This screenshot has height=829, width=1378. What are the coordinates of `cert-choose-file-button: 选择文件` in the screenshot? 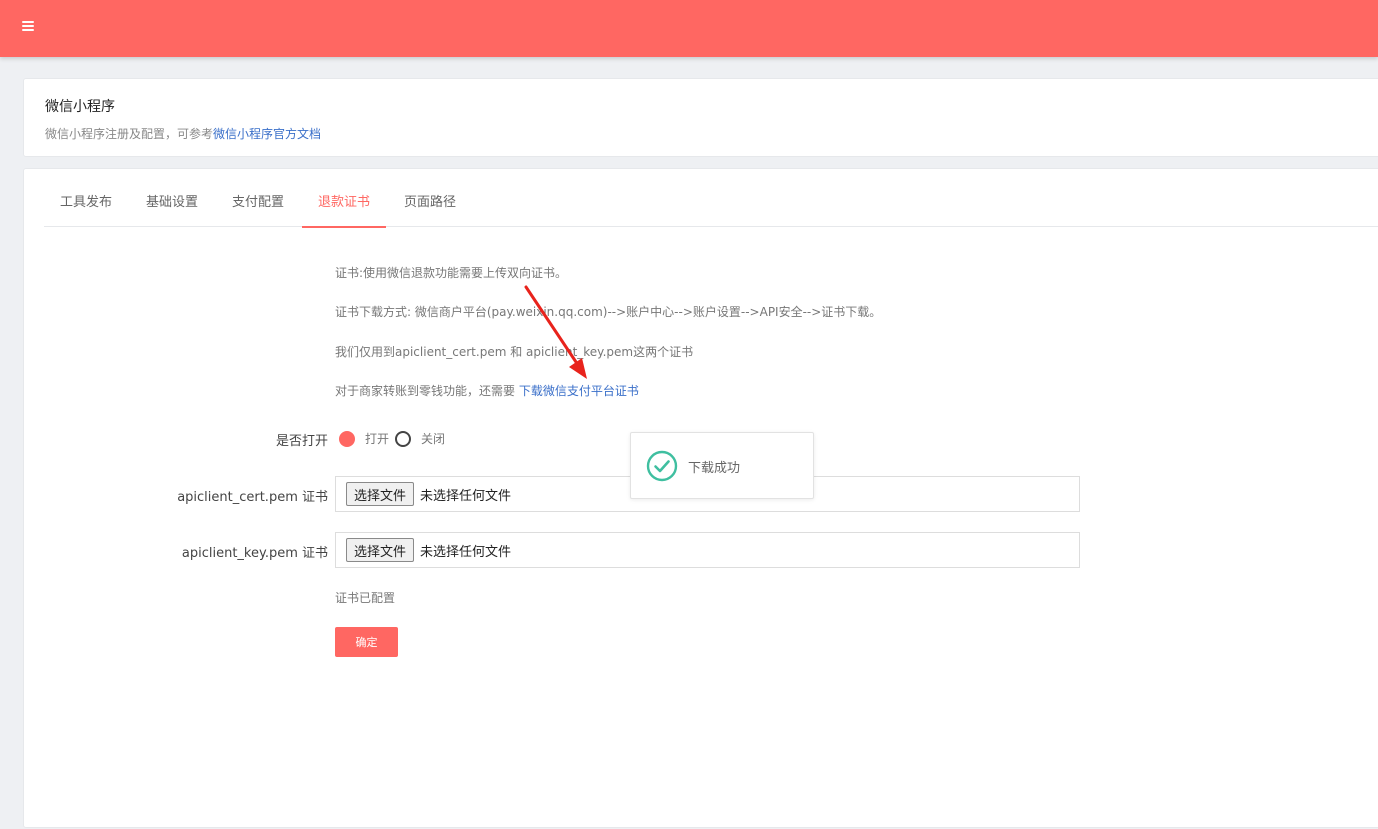 It's located at (380, 494).